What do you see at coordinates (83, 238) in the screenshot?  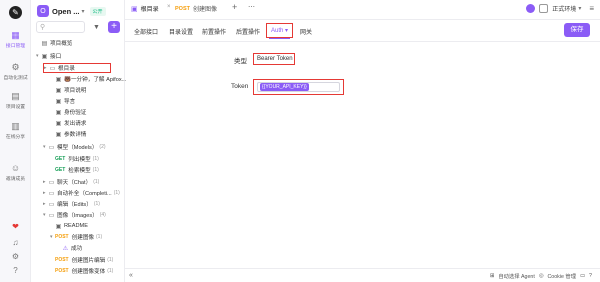 I see `tree-item-label: 创建图像` at bounding box center [83, 238].